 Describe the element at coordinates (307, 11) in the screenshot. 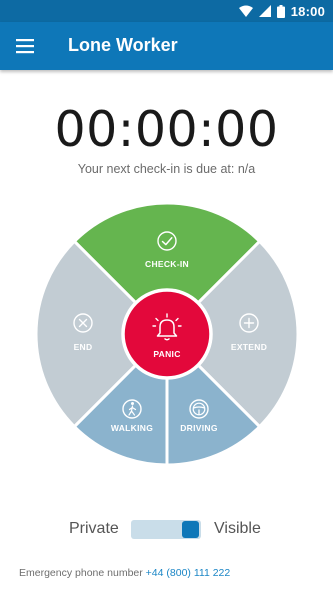

I see `status-time: 18:00` at that location.